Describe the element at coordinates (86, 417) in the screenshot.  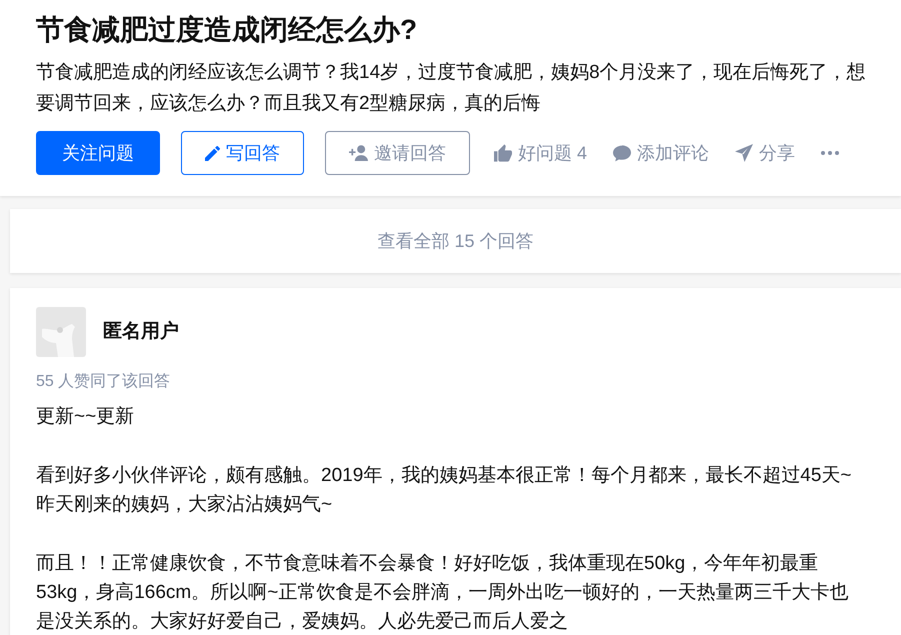
I see `answer-paragraph: 更新~~更新` at that location.